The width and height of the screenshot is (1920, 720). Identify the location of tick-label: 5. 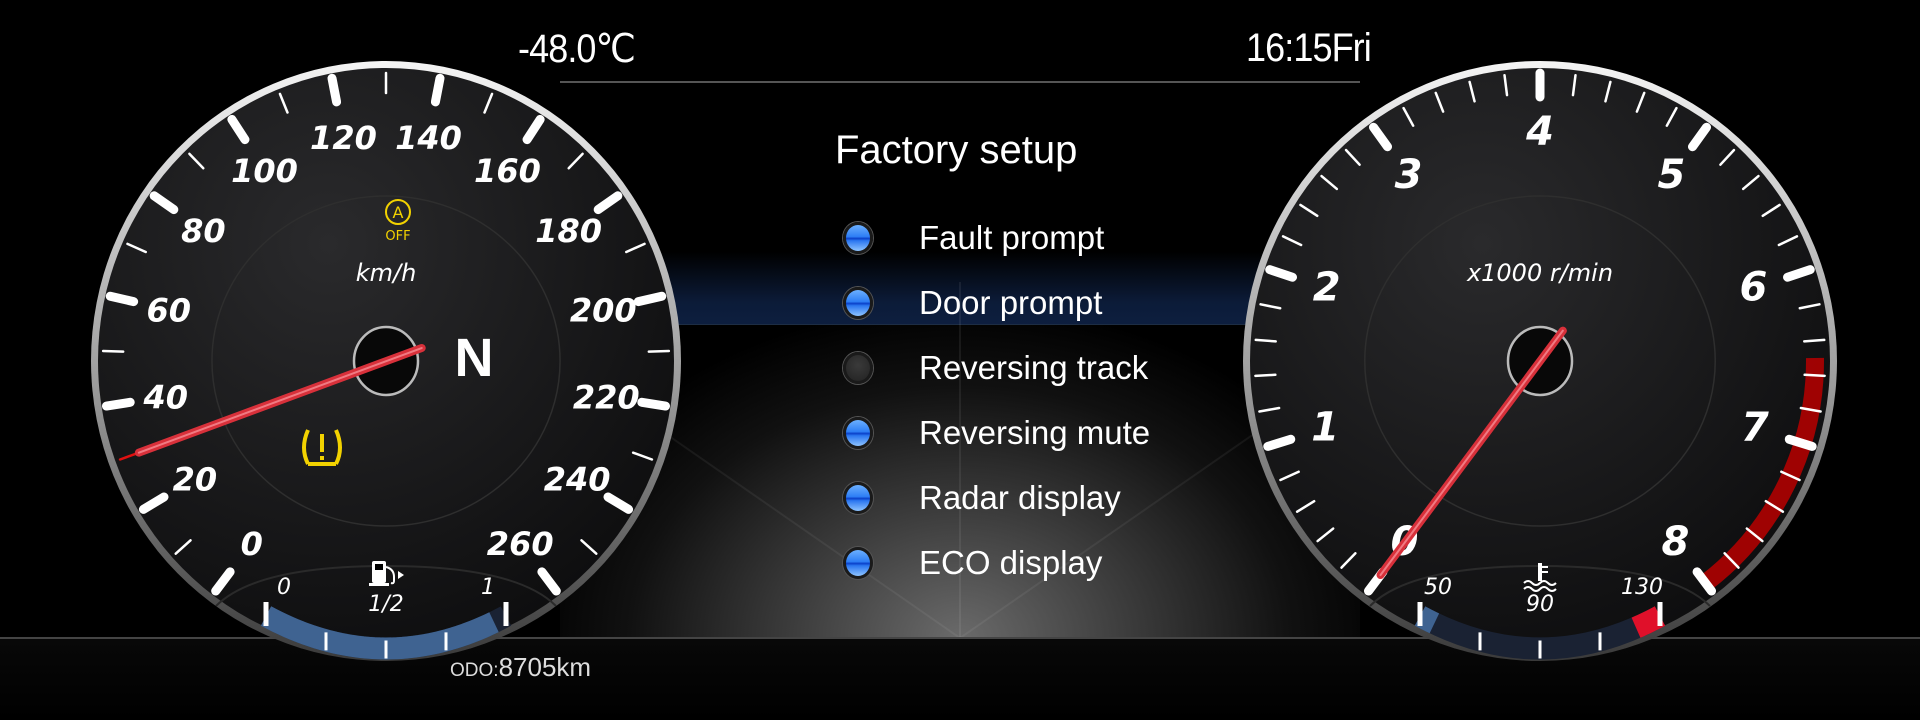
(1672, 175).